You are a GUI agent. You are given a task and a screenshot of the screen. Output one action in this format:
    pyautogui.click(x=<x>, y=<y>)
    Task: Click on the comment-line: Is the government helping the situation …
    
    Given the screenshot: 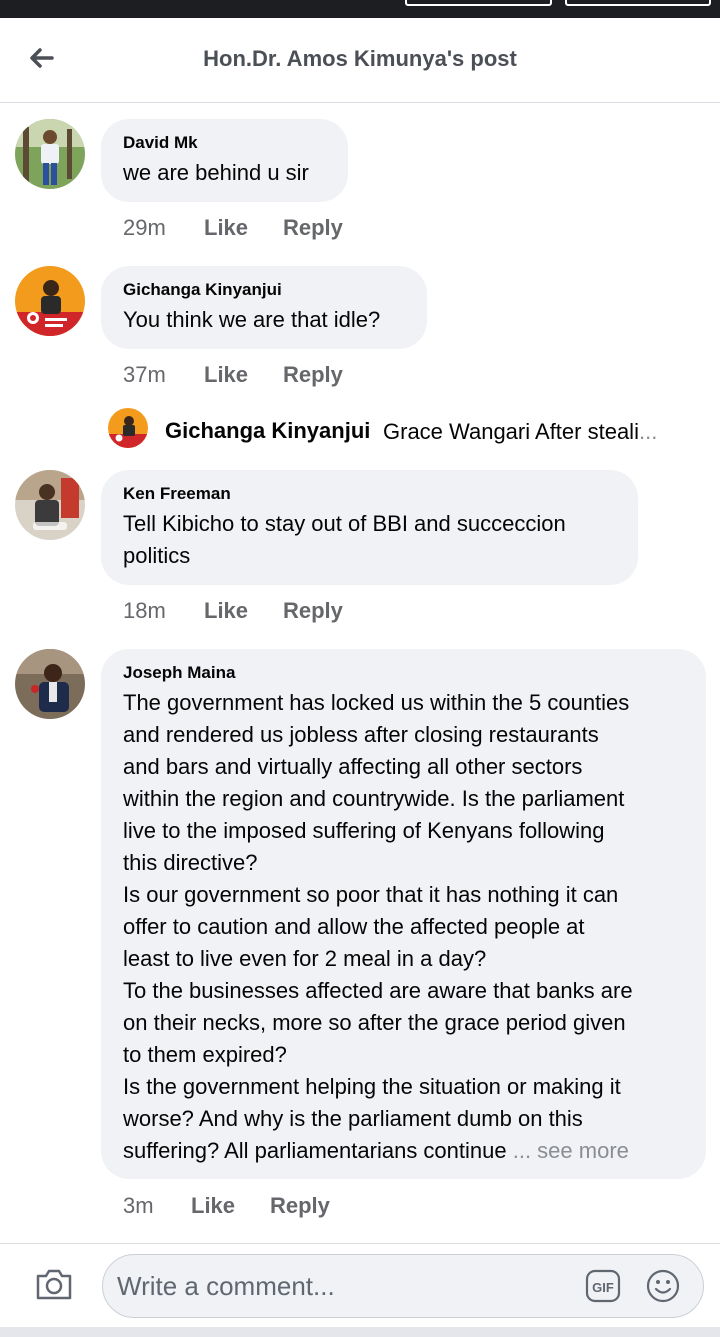 What is the action you would take?
    pyautogui.click(x=372, y=1086)
    